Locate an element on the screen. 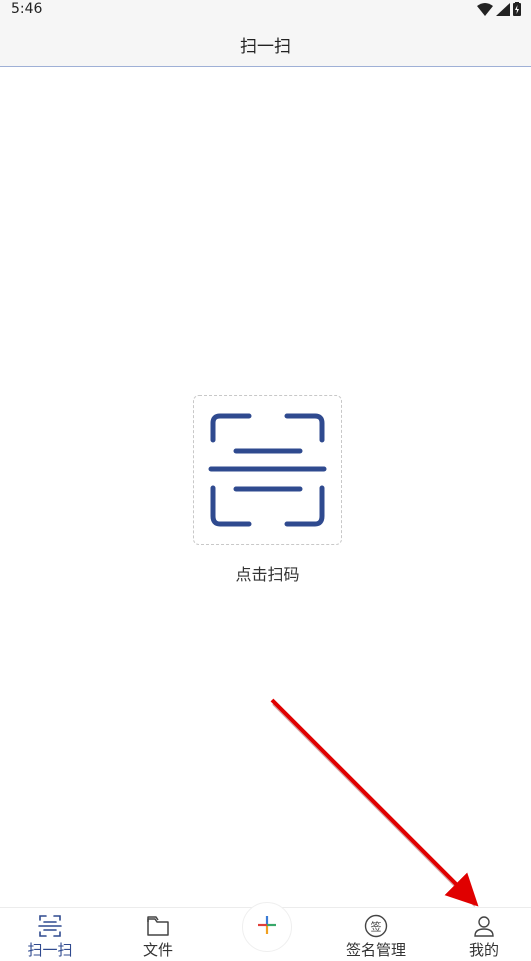  nav-item-signature: 签 签名管理 is located at coordinates (376, 934).